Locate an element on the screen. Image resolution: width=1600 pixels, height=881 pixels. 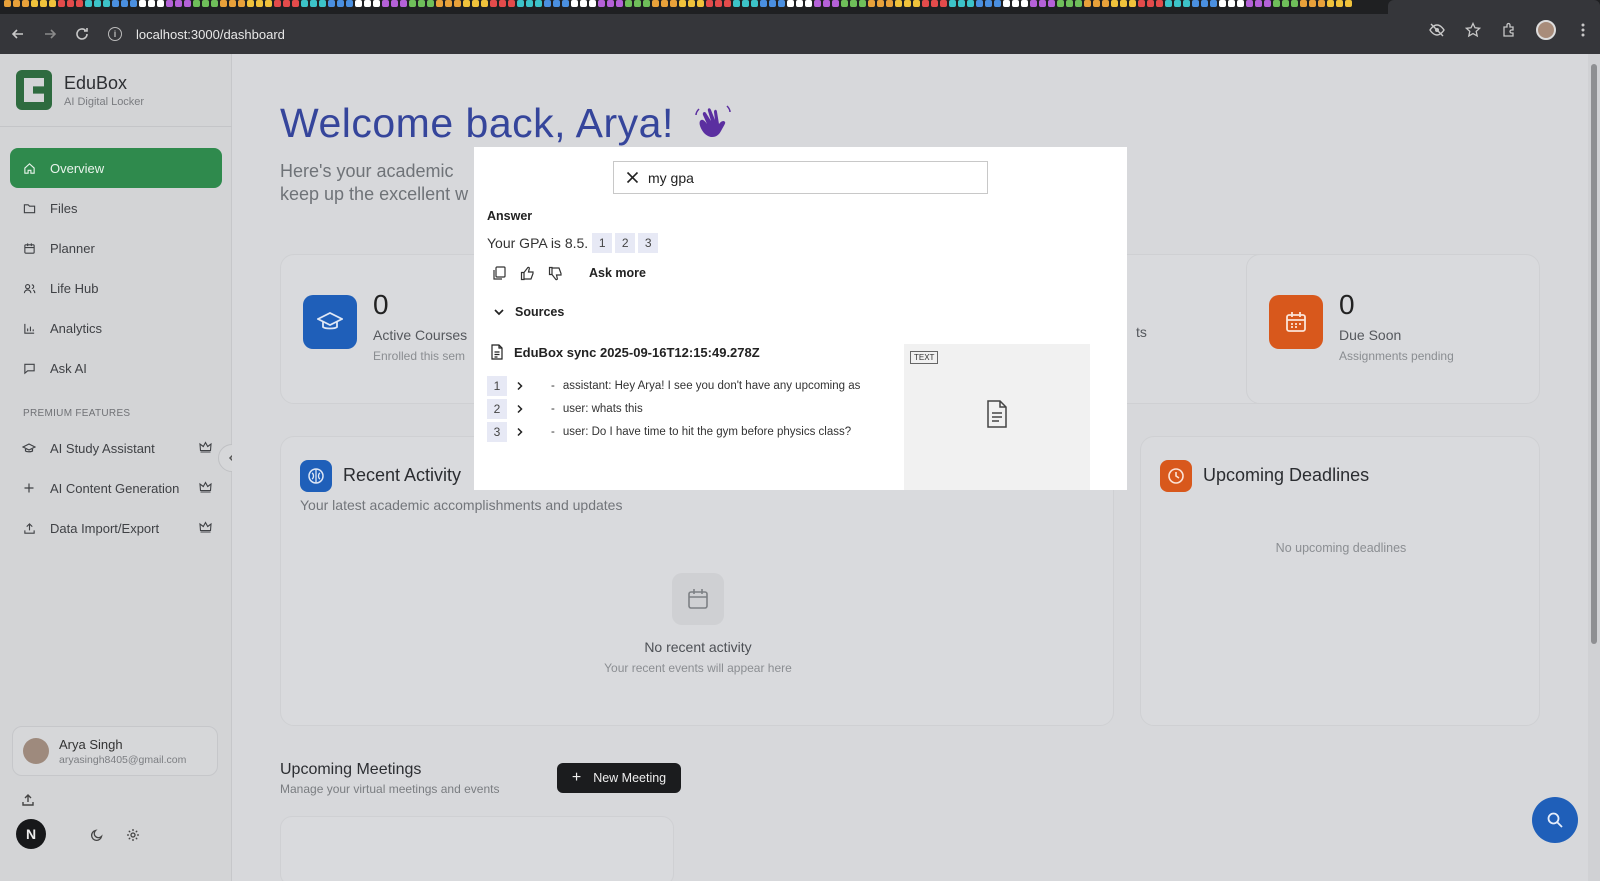
sidebar-item-analytics: Analytics is located at coordinates (116, 328).